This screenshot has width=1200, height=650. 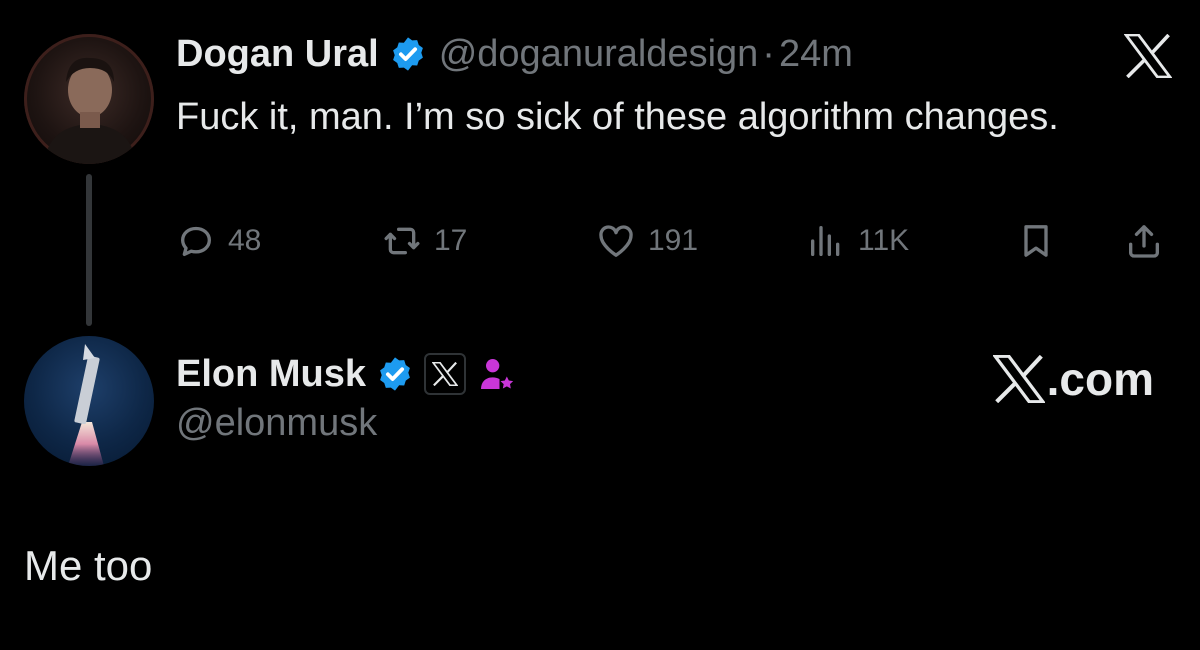 I want to click on repost-icon, so click(x=402, y=241).